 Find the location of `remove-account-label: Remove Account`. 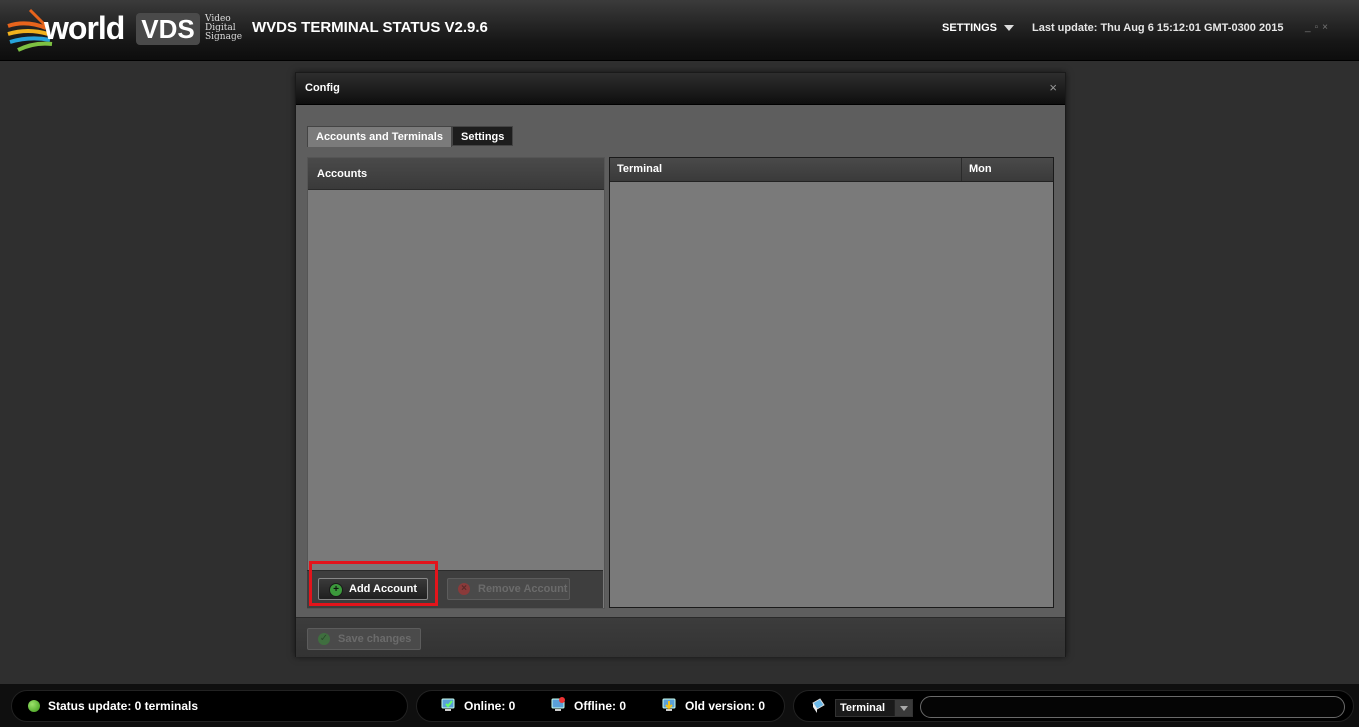

remove-account-label: Remove Account is located at coordinates (523, 589).